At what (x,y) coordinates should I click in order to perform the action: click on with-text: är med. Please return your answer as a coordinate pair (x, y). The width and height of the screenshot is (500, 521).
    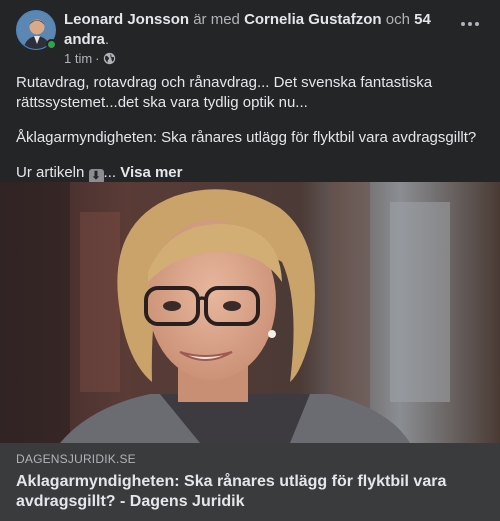
    Looking at the image, I should click on (216, 19).